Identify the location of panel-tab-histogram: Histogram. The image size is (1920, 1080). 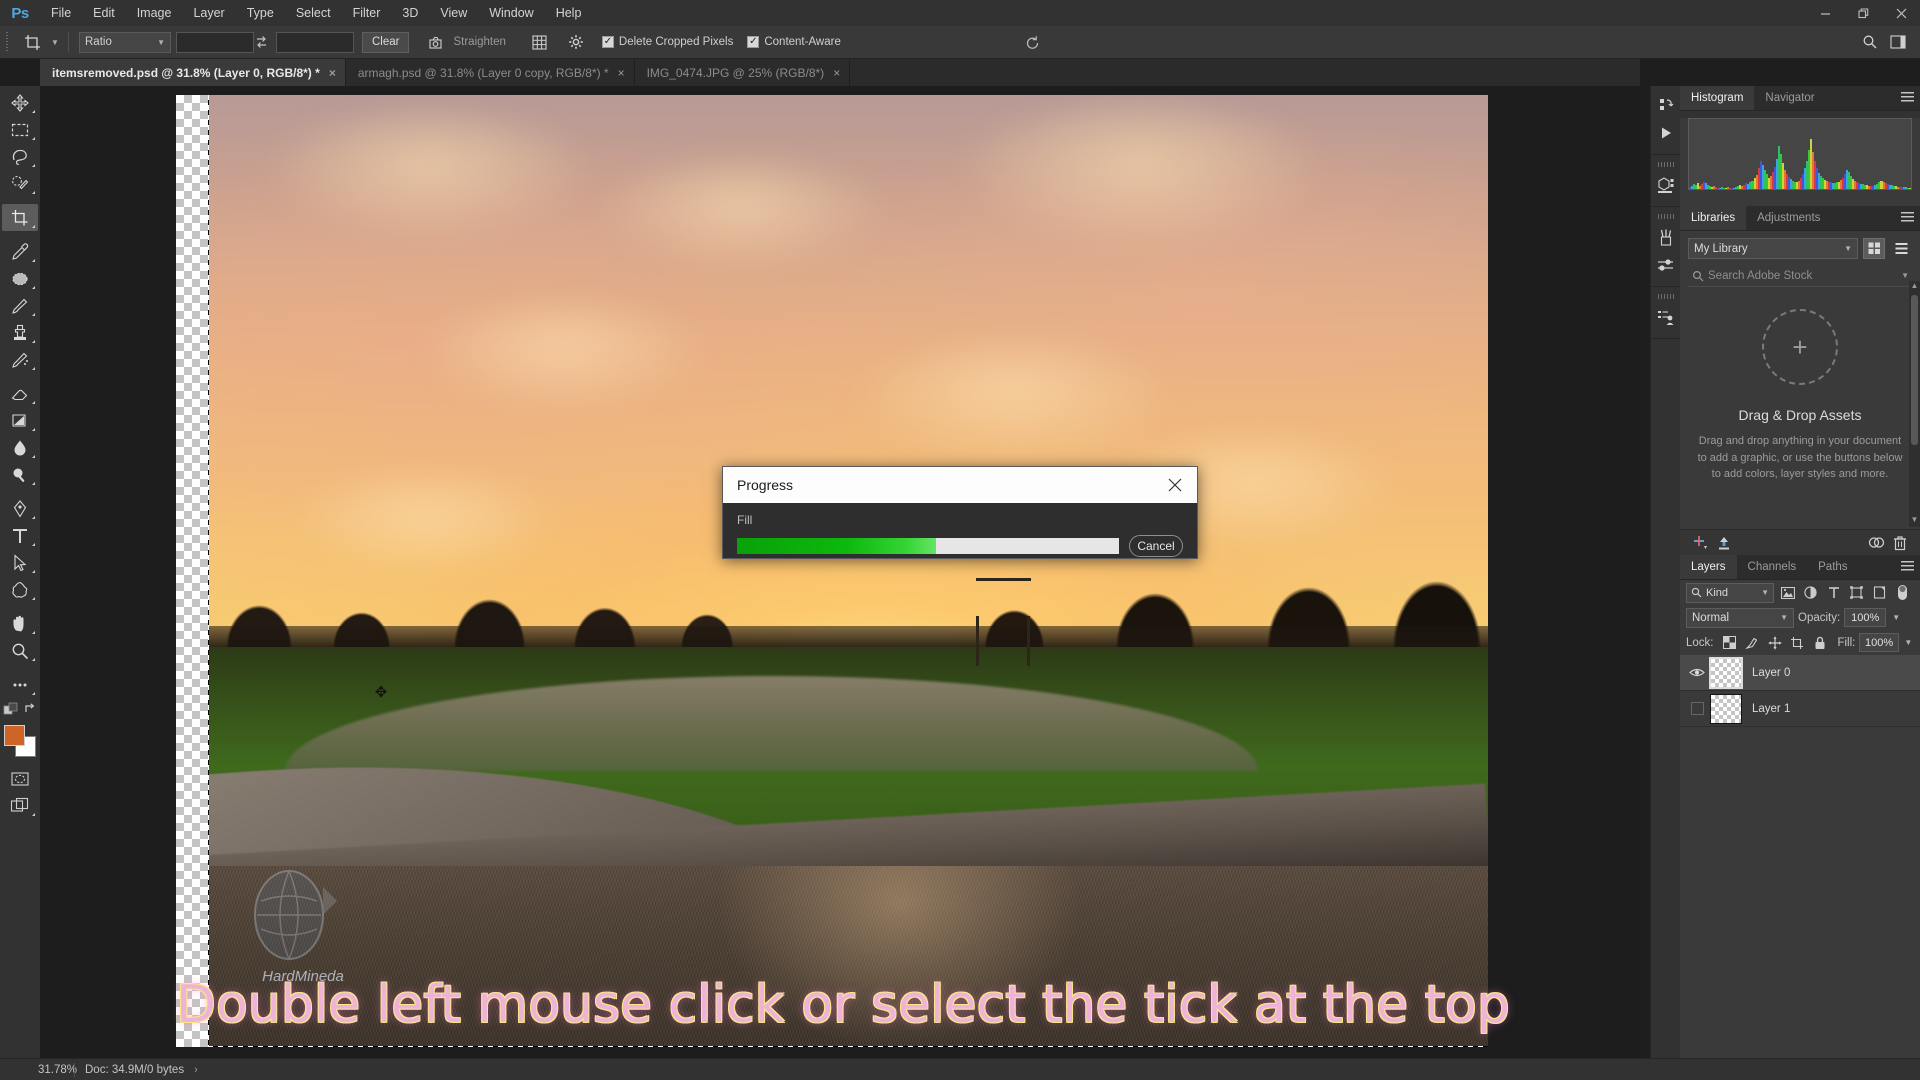
(1717, 98).